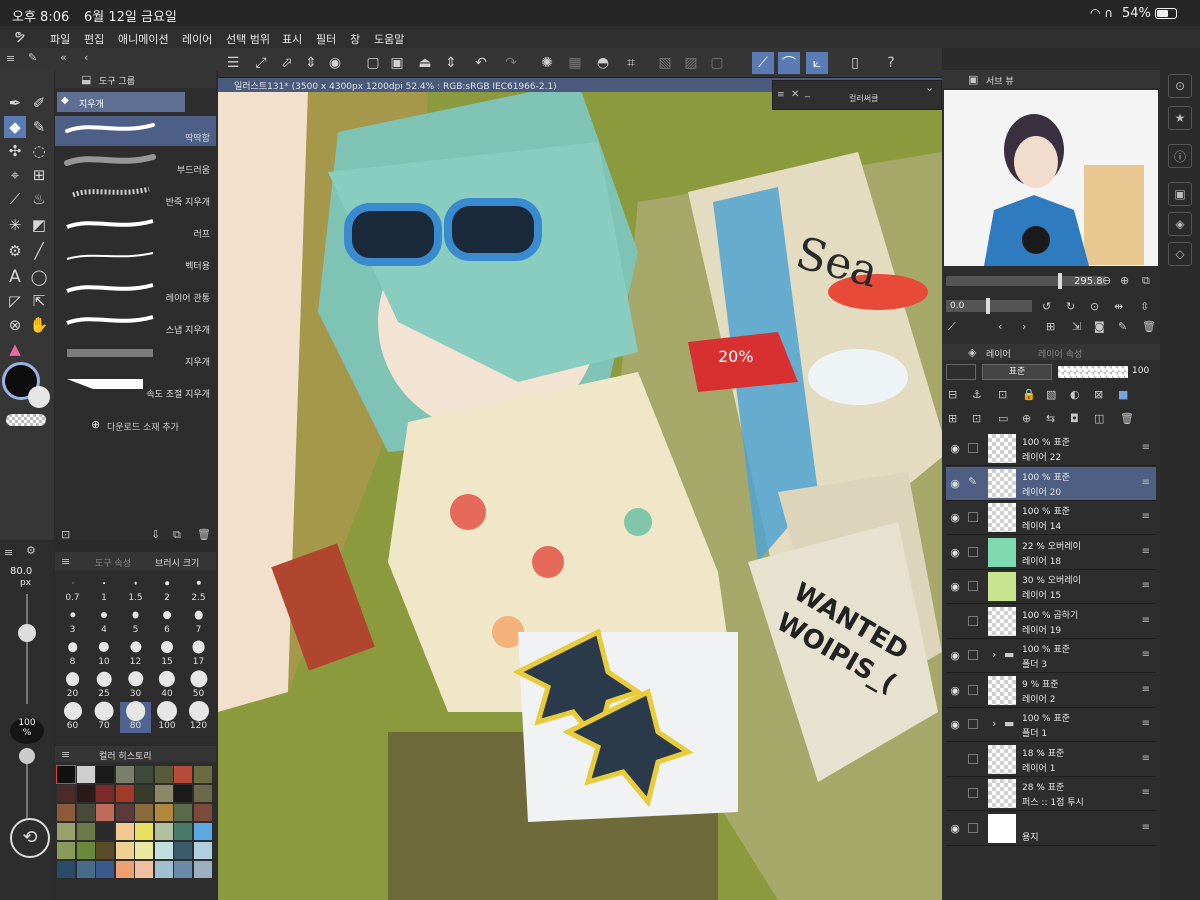 The image size is (1200, 900). I want to click on bucket-tool-icon: ⊗, so click(15, 325).